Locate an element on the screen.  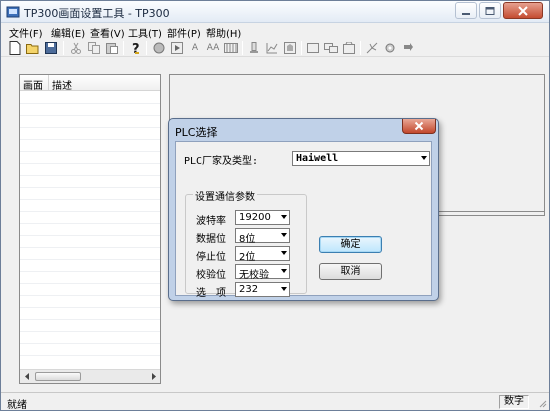
option-select: 232 is located at coordinates (262, 289).